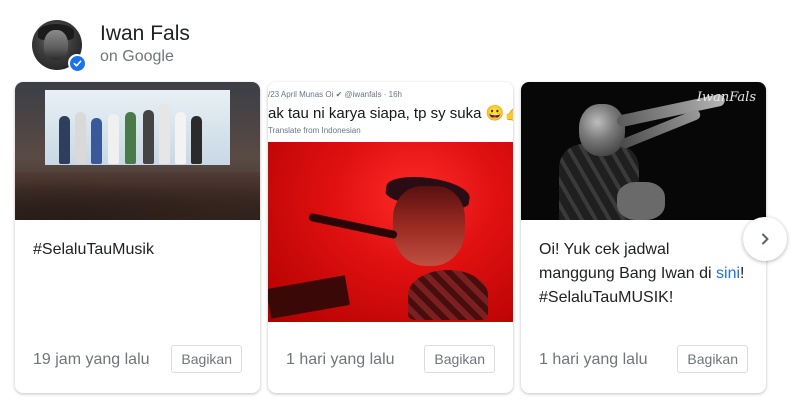  I want to click on performer-photo: IwanFals, so click(643, 151).